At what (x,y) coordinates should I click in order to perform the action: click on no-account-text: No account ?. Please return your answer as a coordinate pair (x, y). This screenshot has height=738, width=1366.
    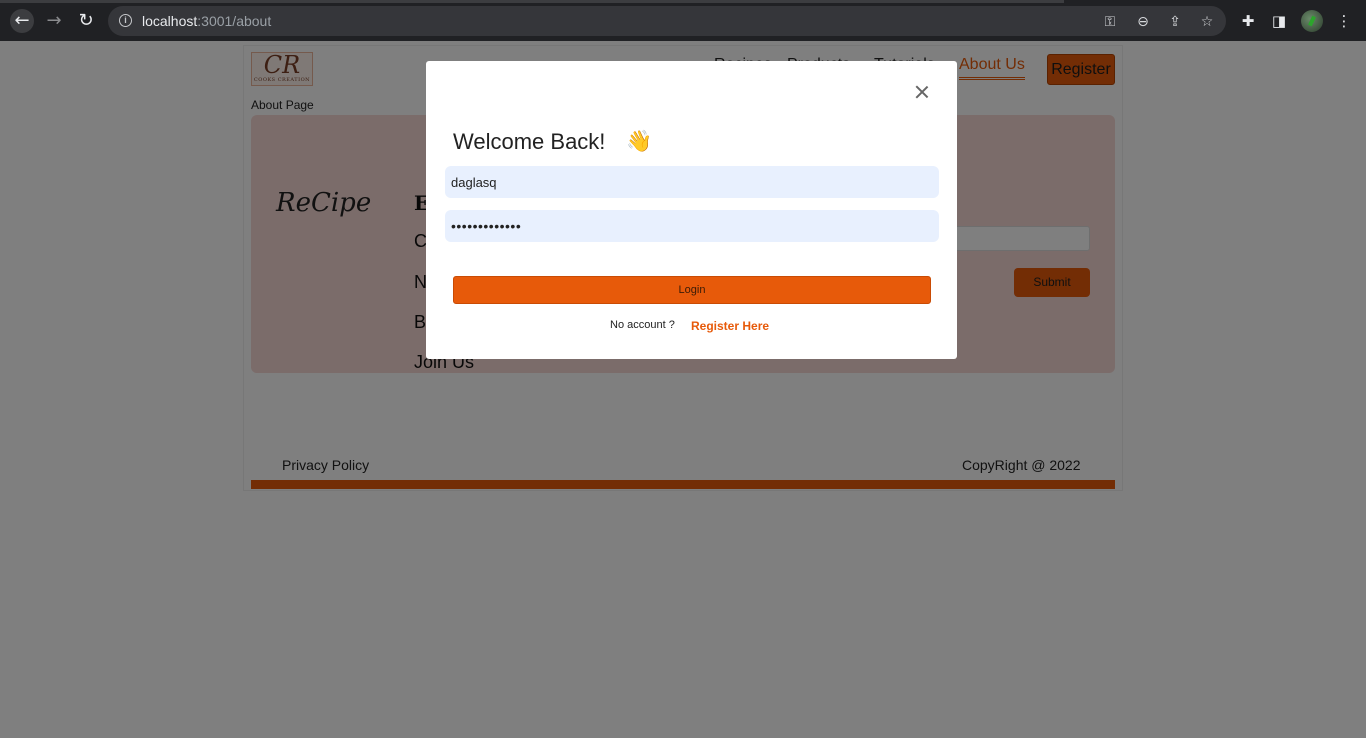
    Looking at the image, I should click on (642, 325).